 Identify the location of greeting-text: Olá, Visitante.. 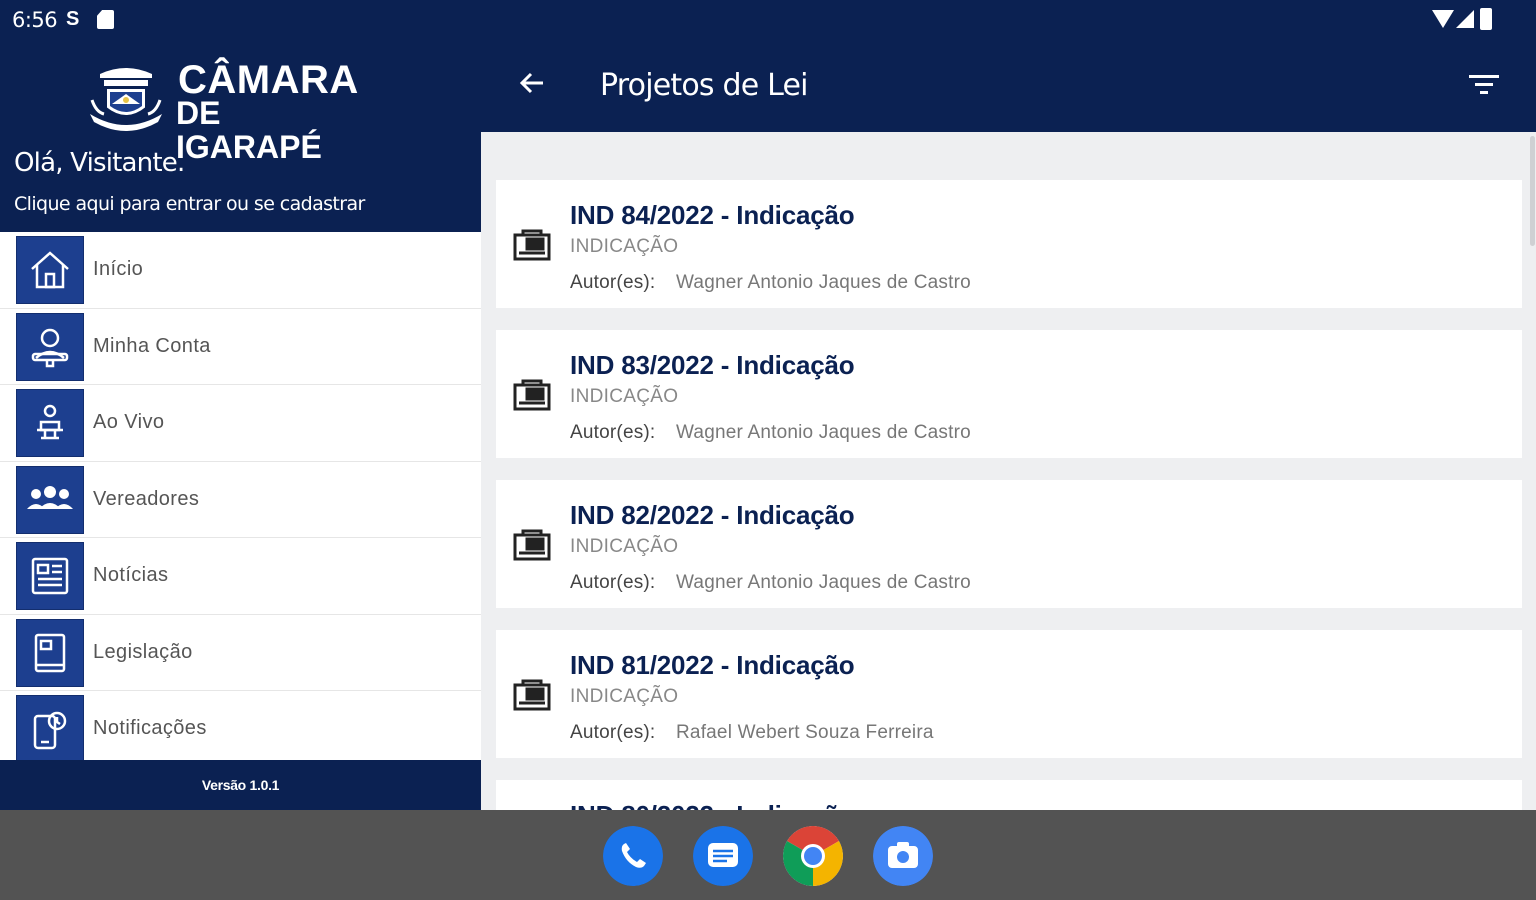
(99, 163).